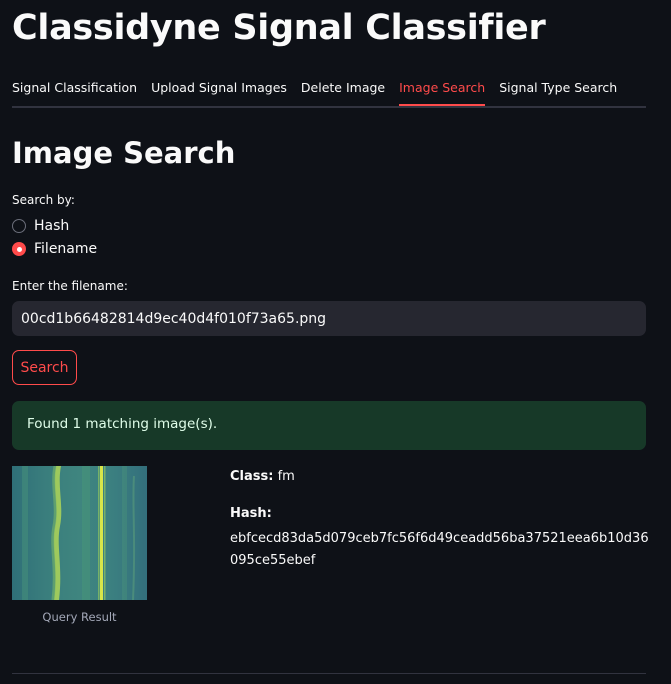 This screenshot has height=684, width=671. Describe the element at coordinates (70, 286) in the screenshot. I see `filename-input-label: Enter the filename:` at that location.